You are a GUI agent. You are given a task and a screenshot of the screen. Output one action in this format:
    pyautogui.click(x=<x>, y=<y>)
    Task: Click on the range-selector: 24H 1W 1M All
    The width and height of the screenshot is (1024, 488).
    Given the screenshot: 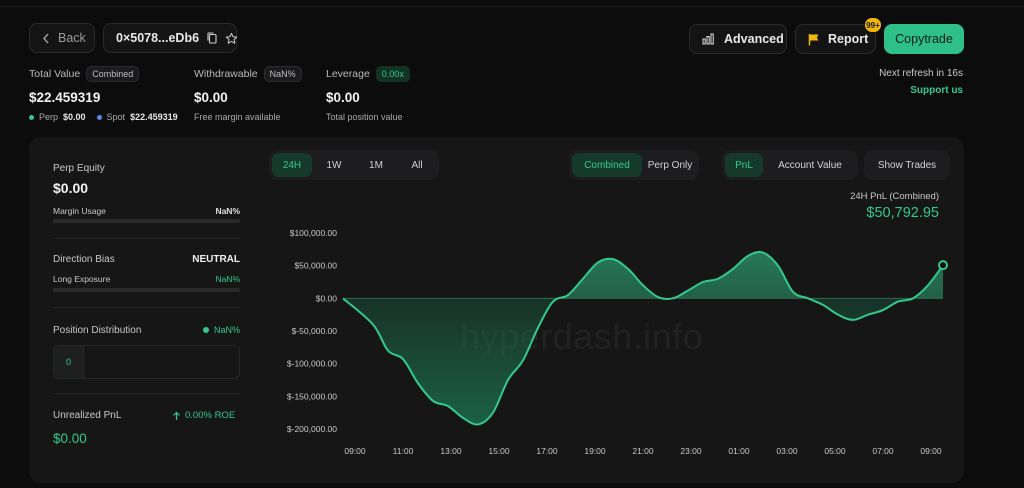 What is the action you would take?
    pyautogui.click(x=354, y=165)
    